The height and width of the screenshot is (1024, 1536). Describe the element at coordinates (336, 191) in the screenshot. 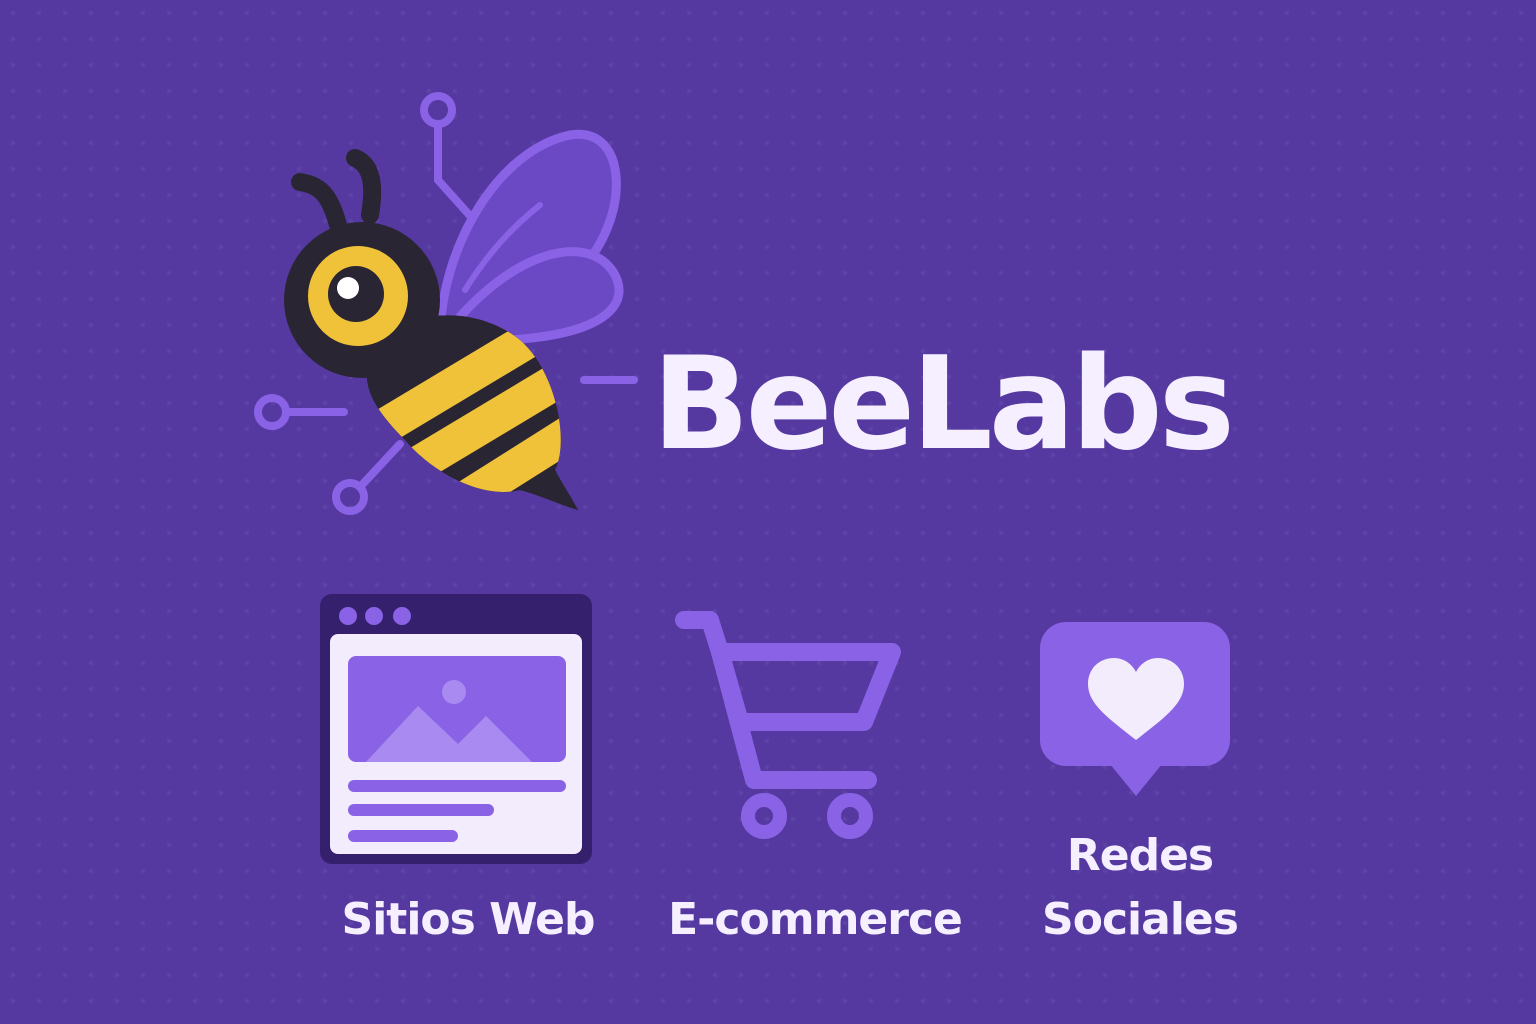

I see `bee-antennae` at that location.